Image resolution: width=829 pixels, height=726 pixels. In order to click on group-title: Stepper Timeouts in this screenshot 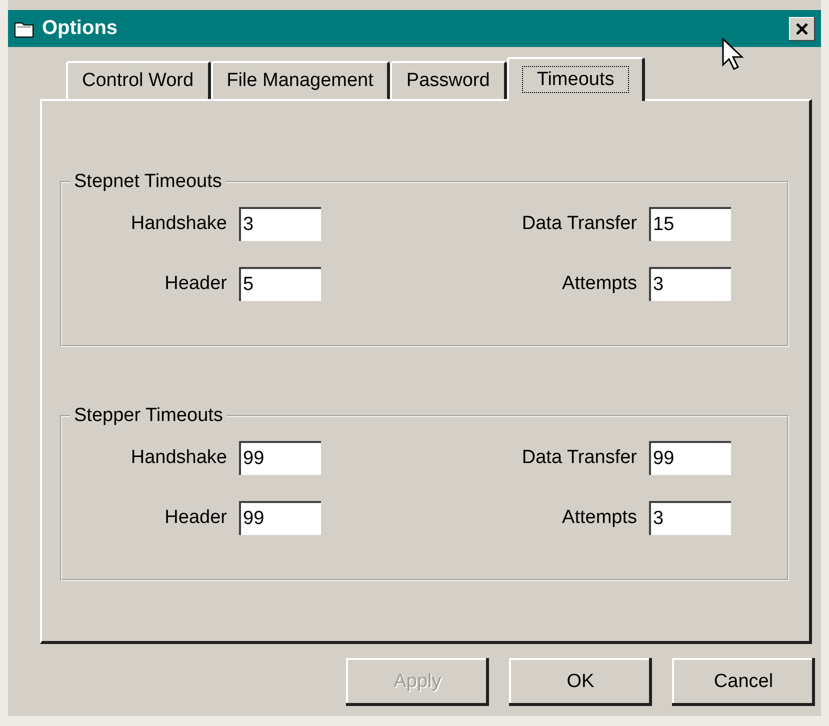, I will do `click(148, 416)`.